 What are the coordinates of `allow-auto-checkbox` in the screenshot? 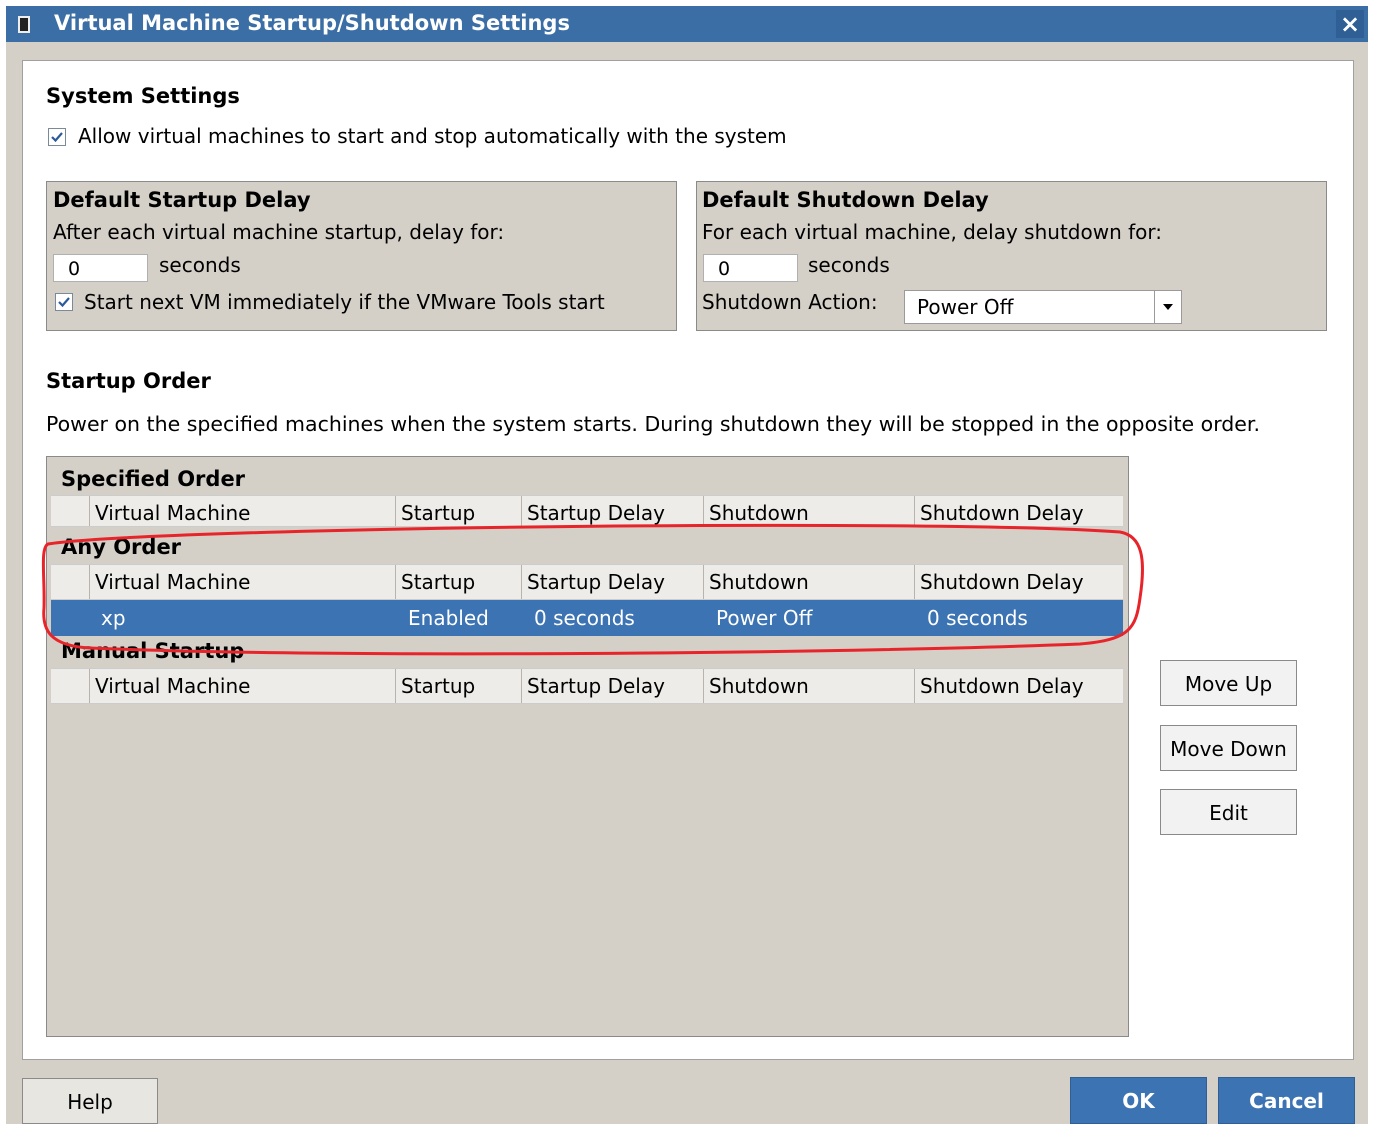 It's located at (57, 137).